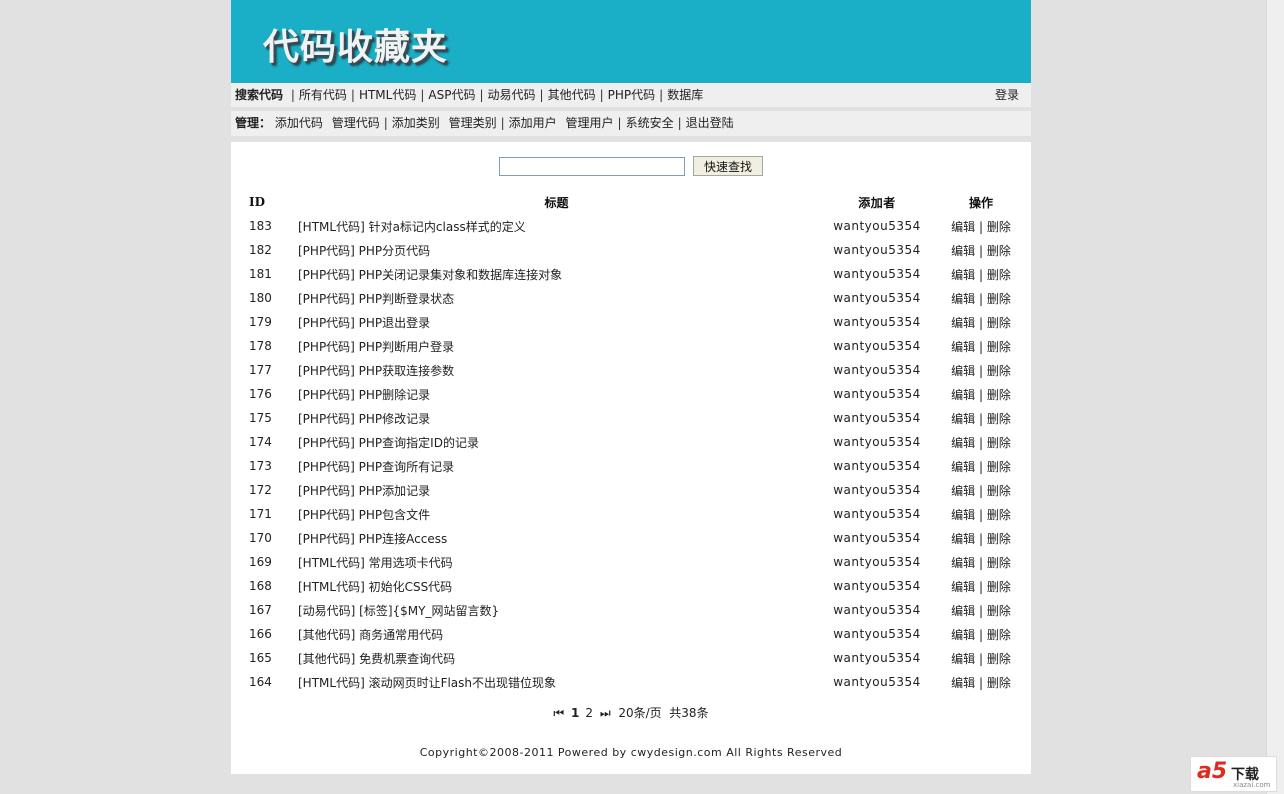 This screenshot has height=794, width=1284. I want to click on row-title-link: [PHP代码] PHP查询指定ID的记录, so click(556, 442).